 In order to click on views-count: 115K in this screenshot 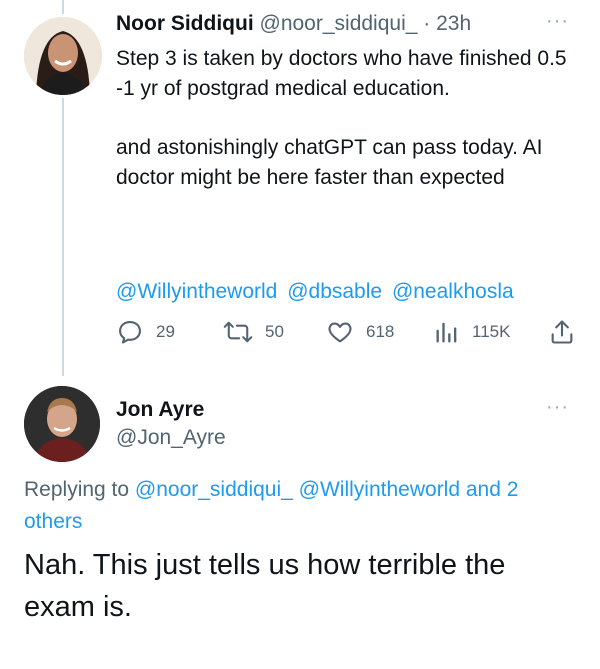, I will do `click(491, 331)`.